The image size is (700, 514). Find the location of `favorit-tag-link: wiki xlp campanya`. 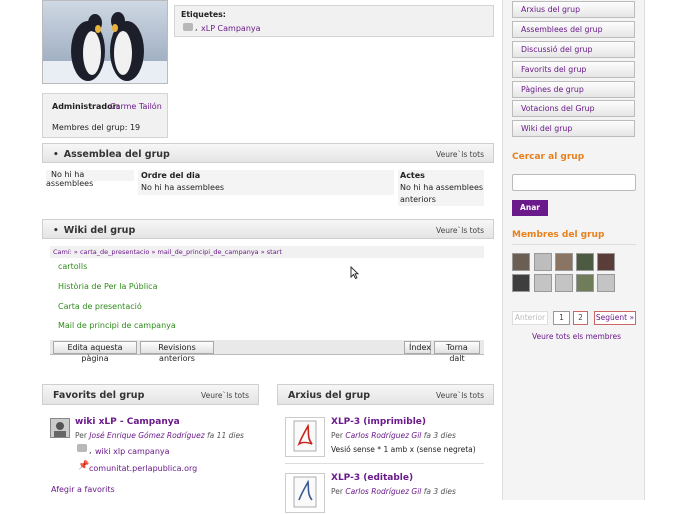

favorit-tag-link: wiki xlp campanya is located at coordinates (132, 451).